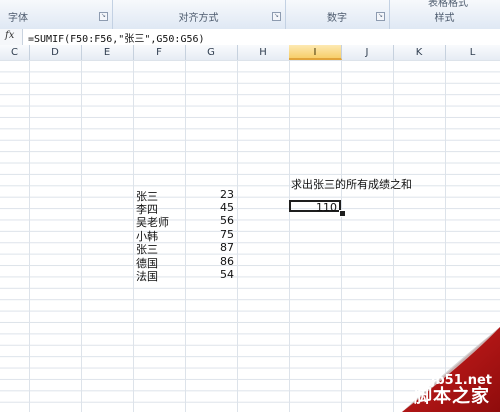  Describe the element at coordinates (419, 52) in the screenshot. I see `column-header: K` at that location.